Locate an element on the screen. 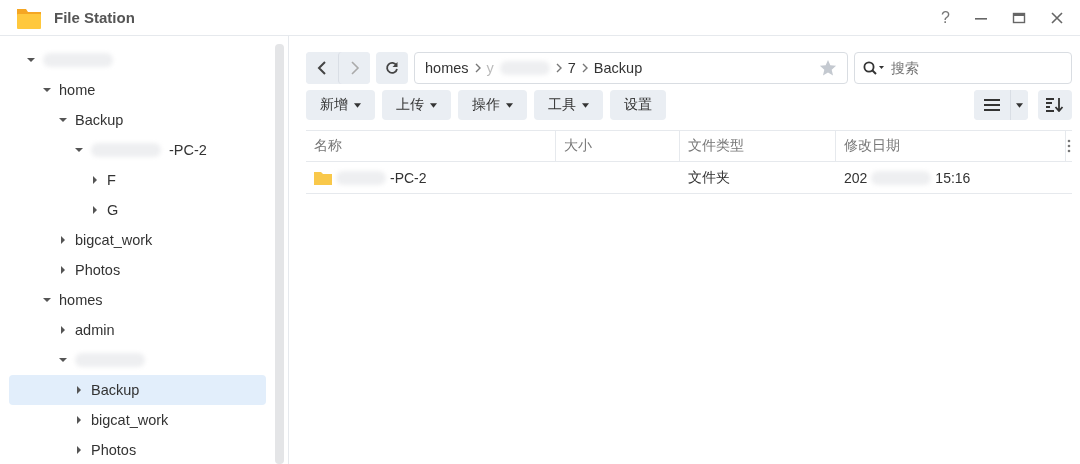 This screenshot has width=1080, height=464. sort-button is located at coordinates (1055, 105).